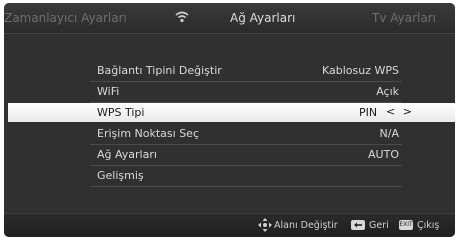  Describe the element at coordinates (262, 18) in the screenshot. I see `tab-network-settings: Ağ Ayarları` at that location.